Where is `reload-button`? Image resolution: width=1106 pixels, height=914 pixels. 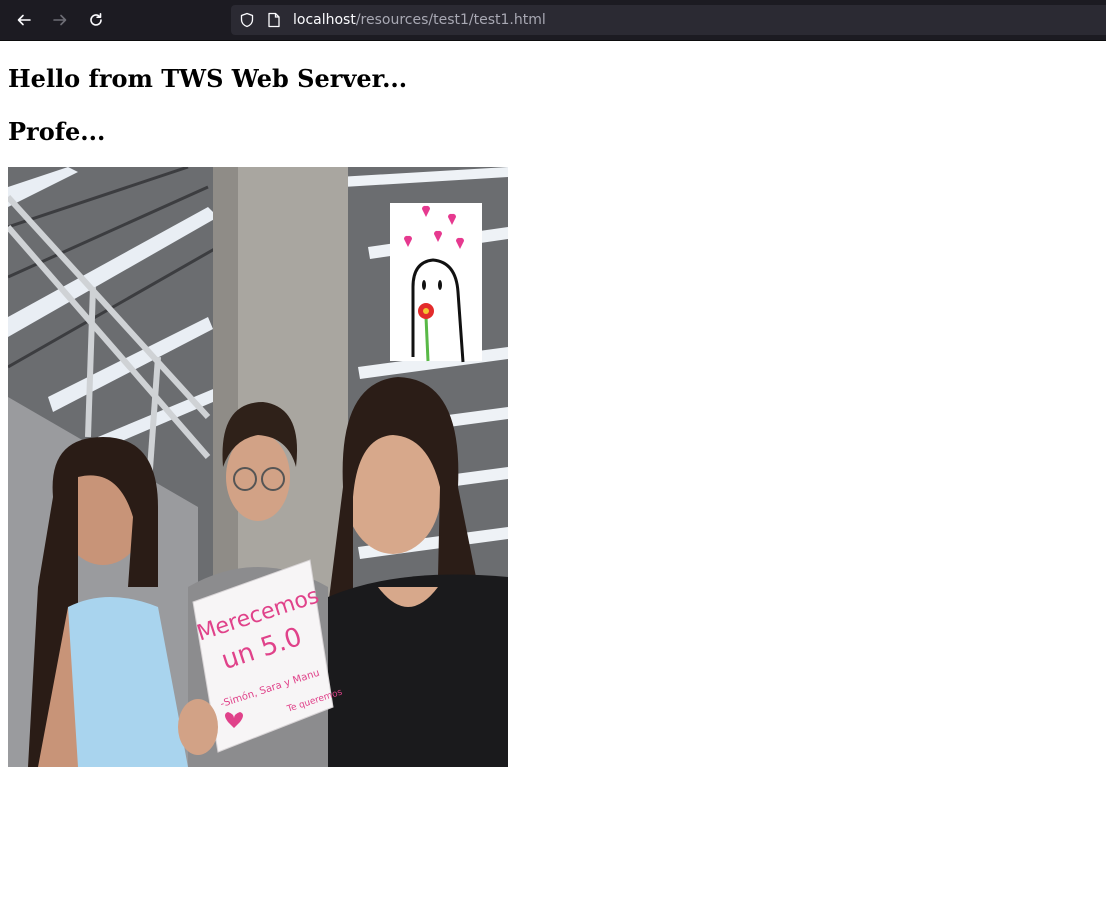
reload-button is located at coordinates (96, 20).